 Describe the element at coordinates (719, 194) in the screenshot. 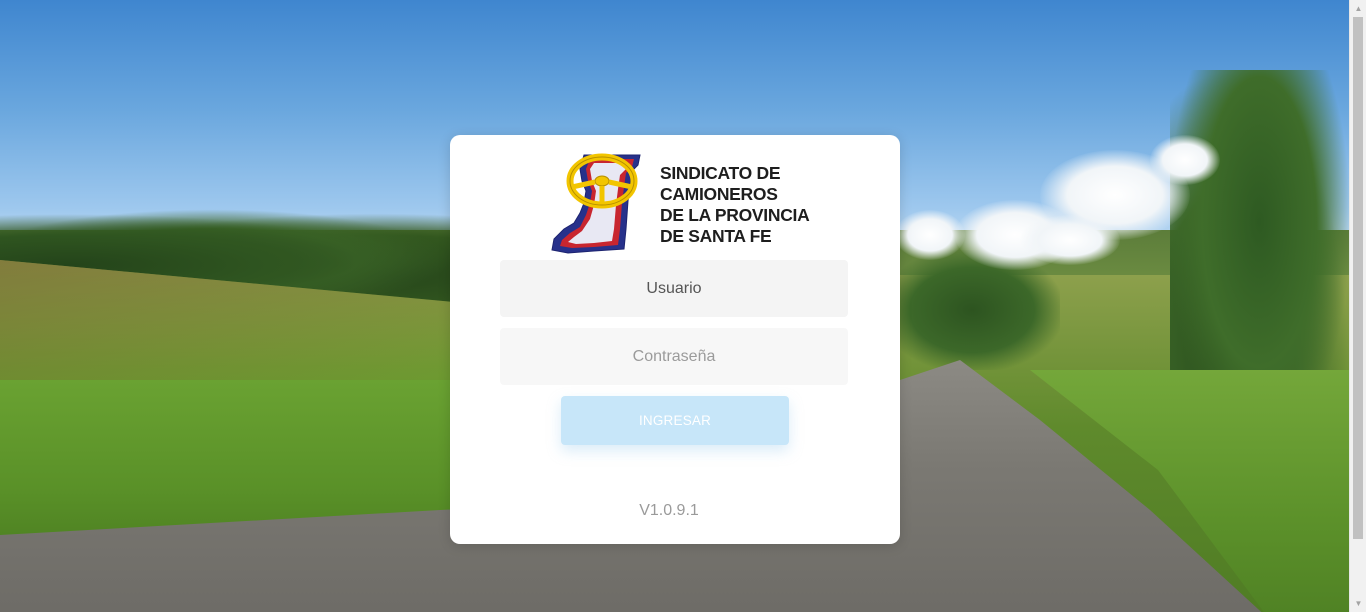

I see `logo-text-line: CAMIONEROS` at that location.